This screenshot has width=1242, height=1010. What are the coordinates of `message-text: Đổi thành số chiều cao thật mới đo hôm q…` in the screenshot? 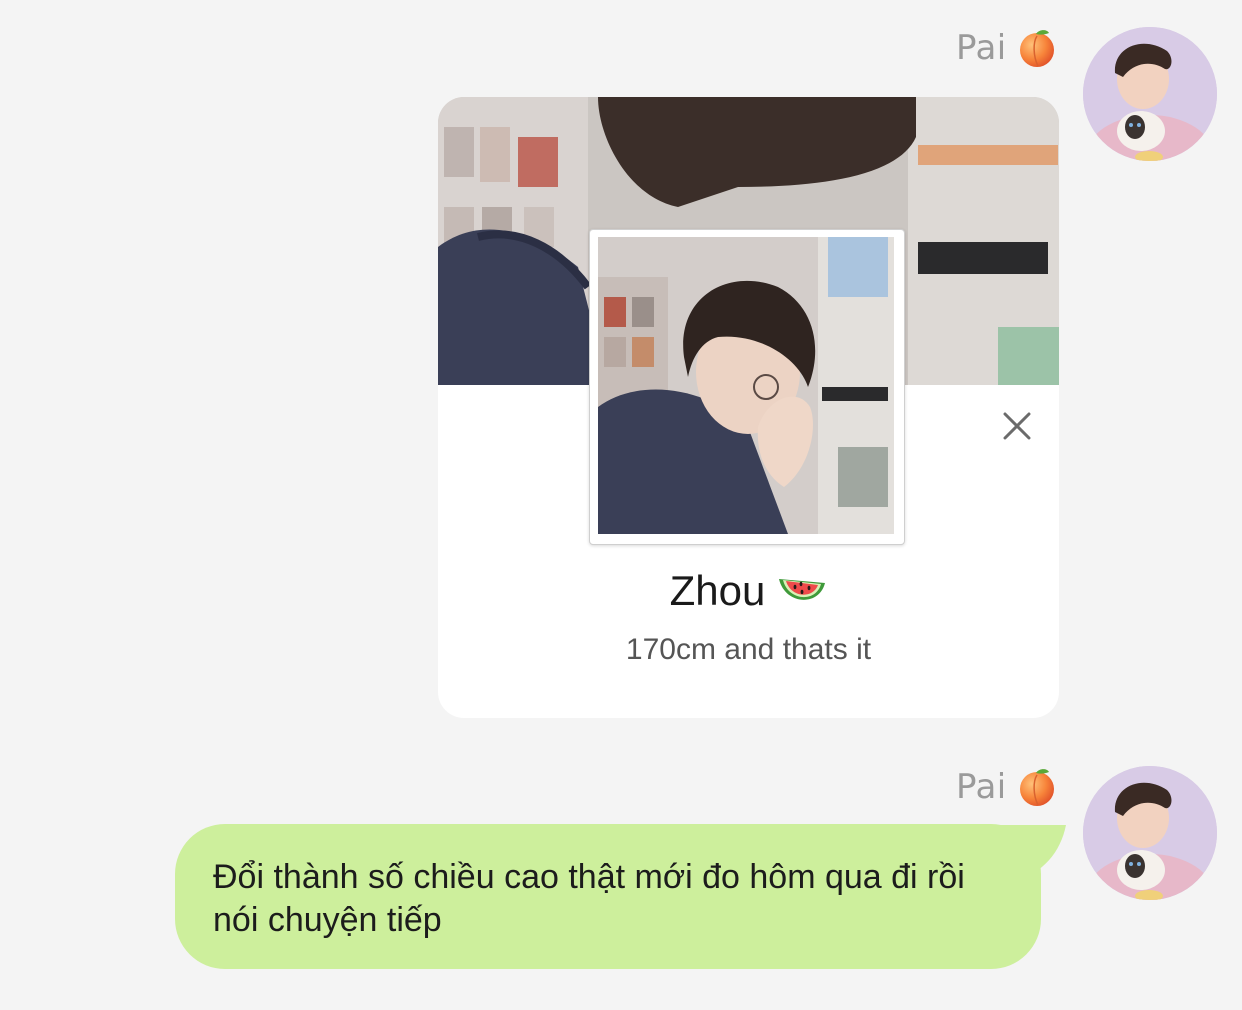 It's located at (589, 898).